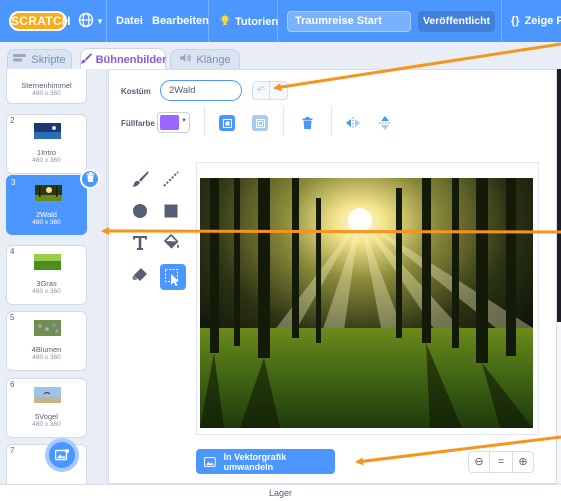  What do you see at coordinates (136, 91) in the screenshot?
I see `costume-name-label: Kostüm` at bounding box center [136, 91].